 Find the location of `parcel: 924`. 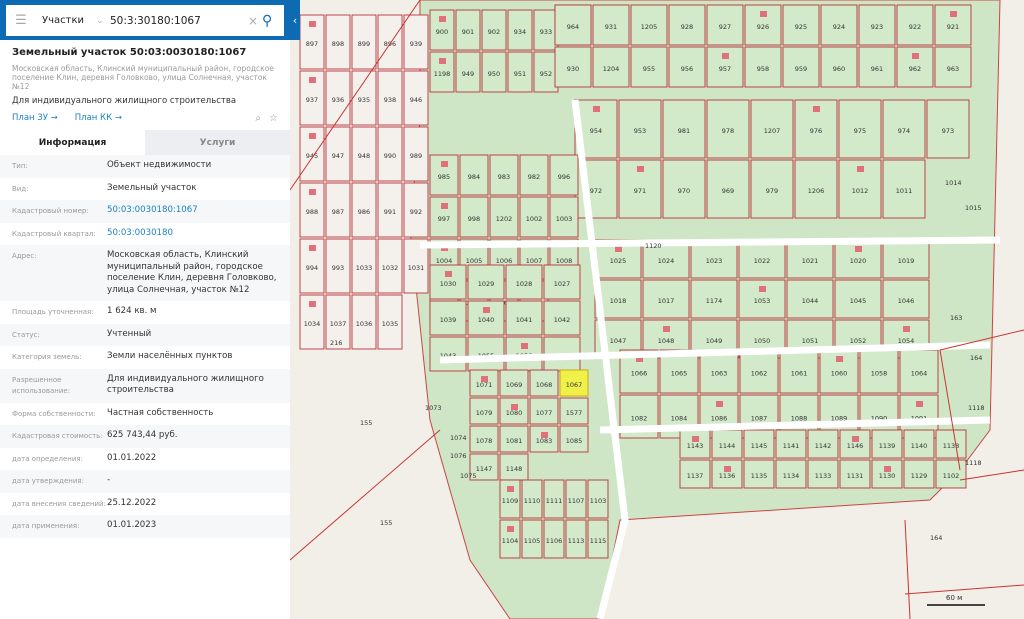

parcel: 924 is located at coordinates (839, 25).